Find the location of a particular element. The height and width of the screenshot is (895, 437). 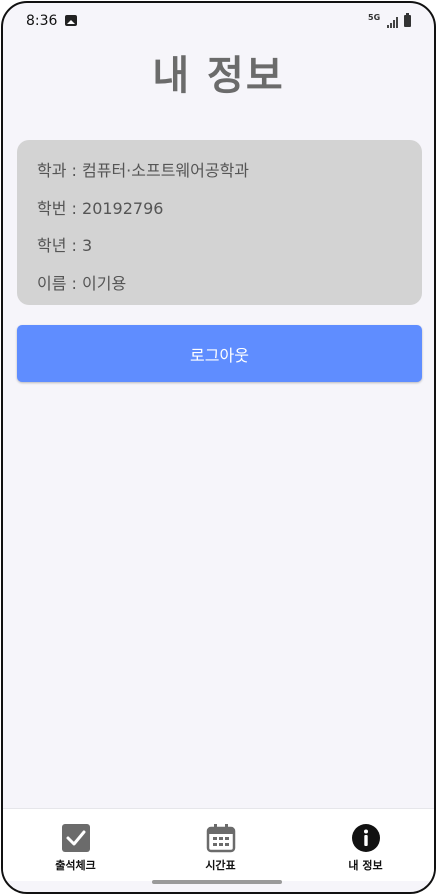

grade-value: 3 is located at coordinates (87, 245).